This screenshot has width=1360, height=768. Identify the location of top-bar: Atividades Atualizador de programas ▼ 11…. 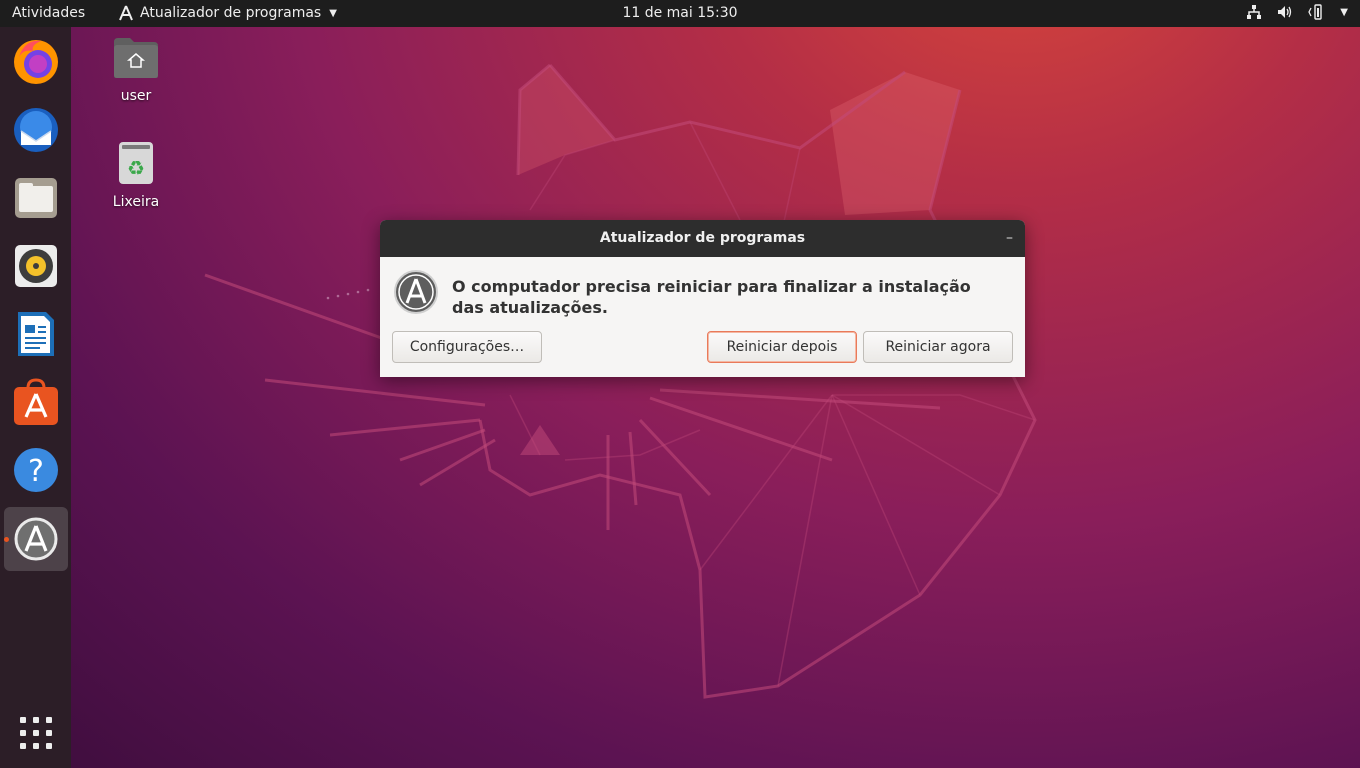
(680, 13).